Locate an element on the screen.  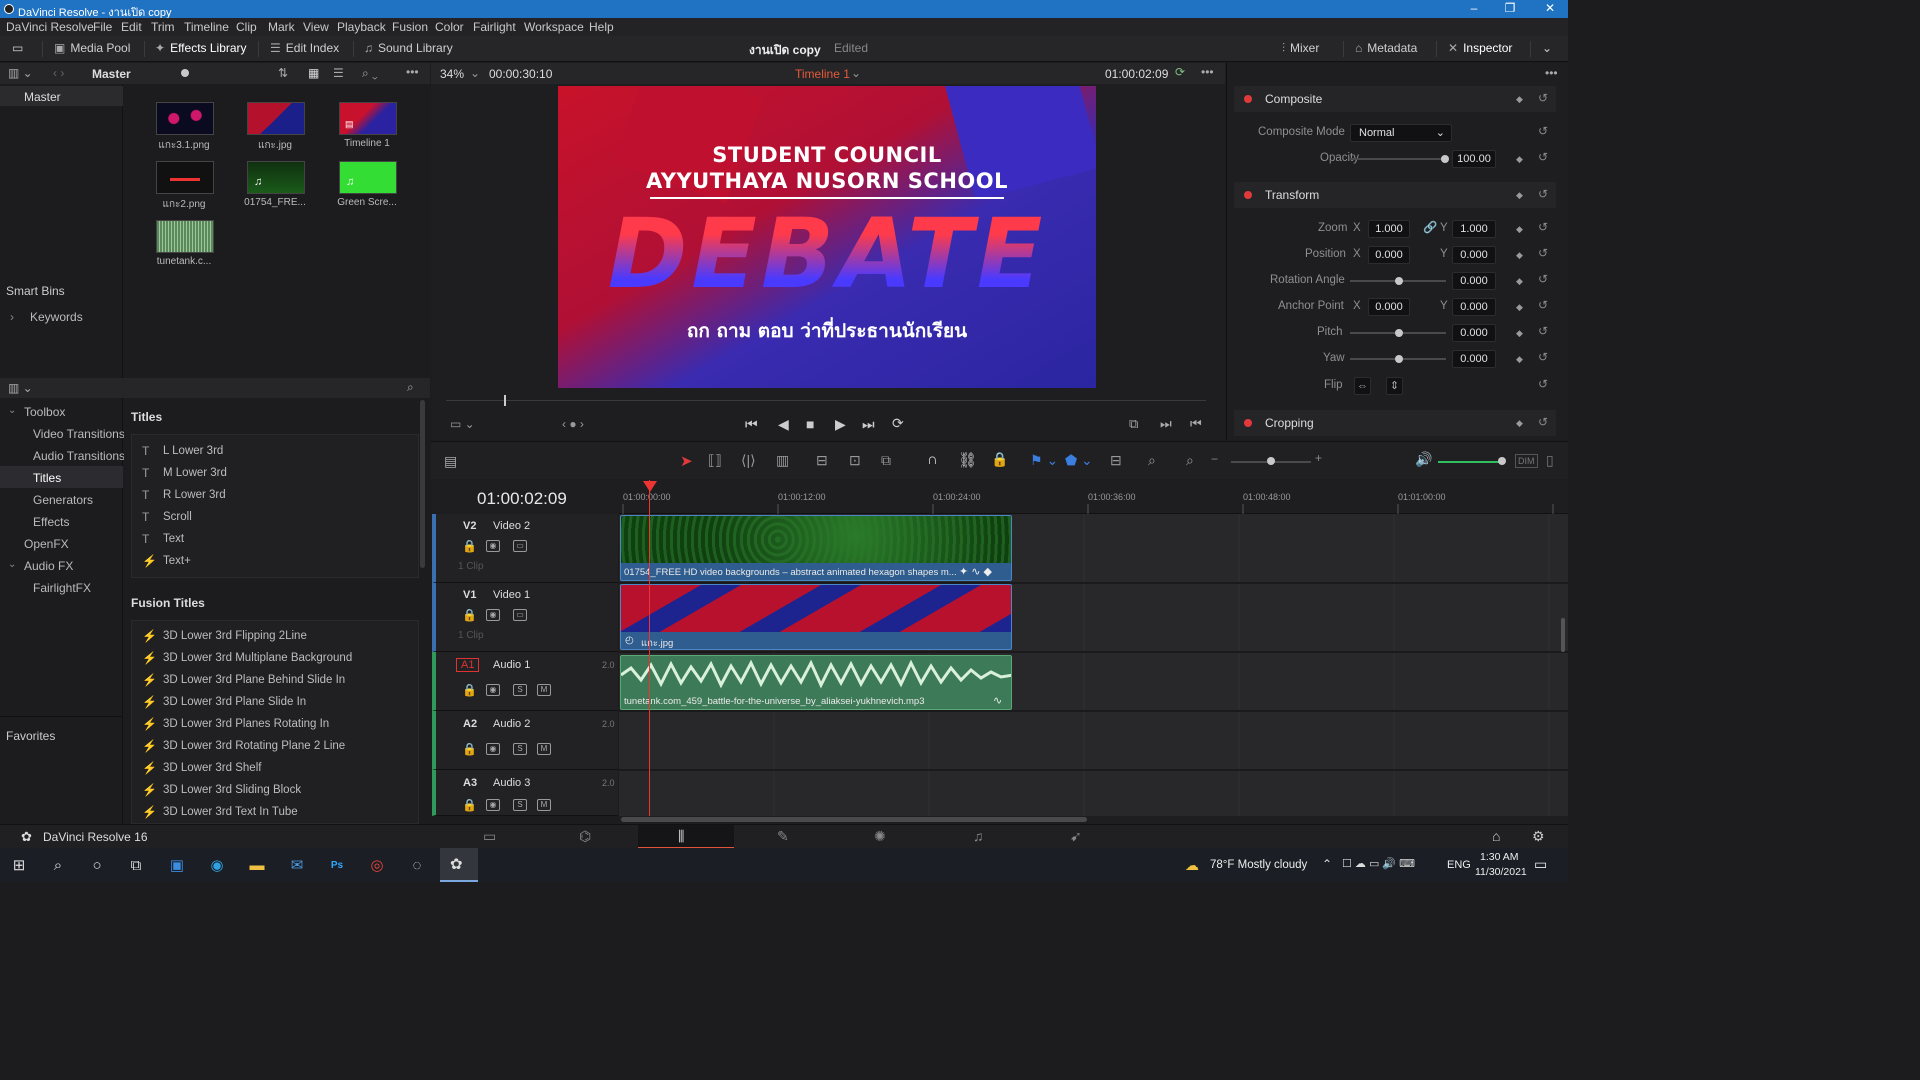
title-item: T Scroll is located at coordinates (275, 518).